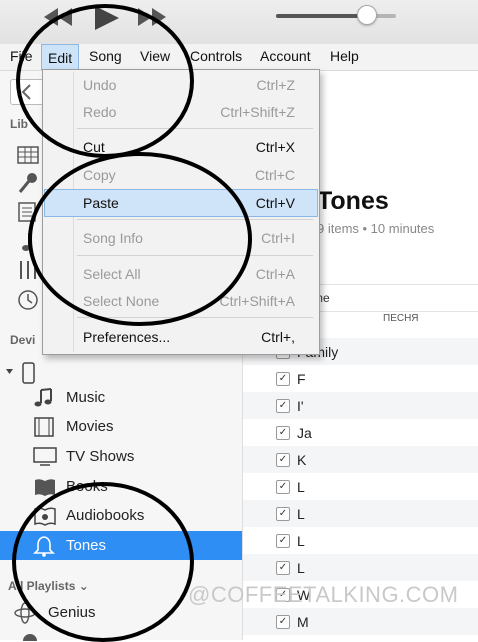  What do you see at coordinates (181, 301) in the screenshot?
I see `menu-item-select-none: Select None Ctrl+Shift+A` at bounding box center [181, 301].